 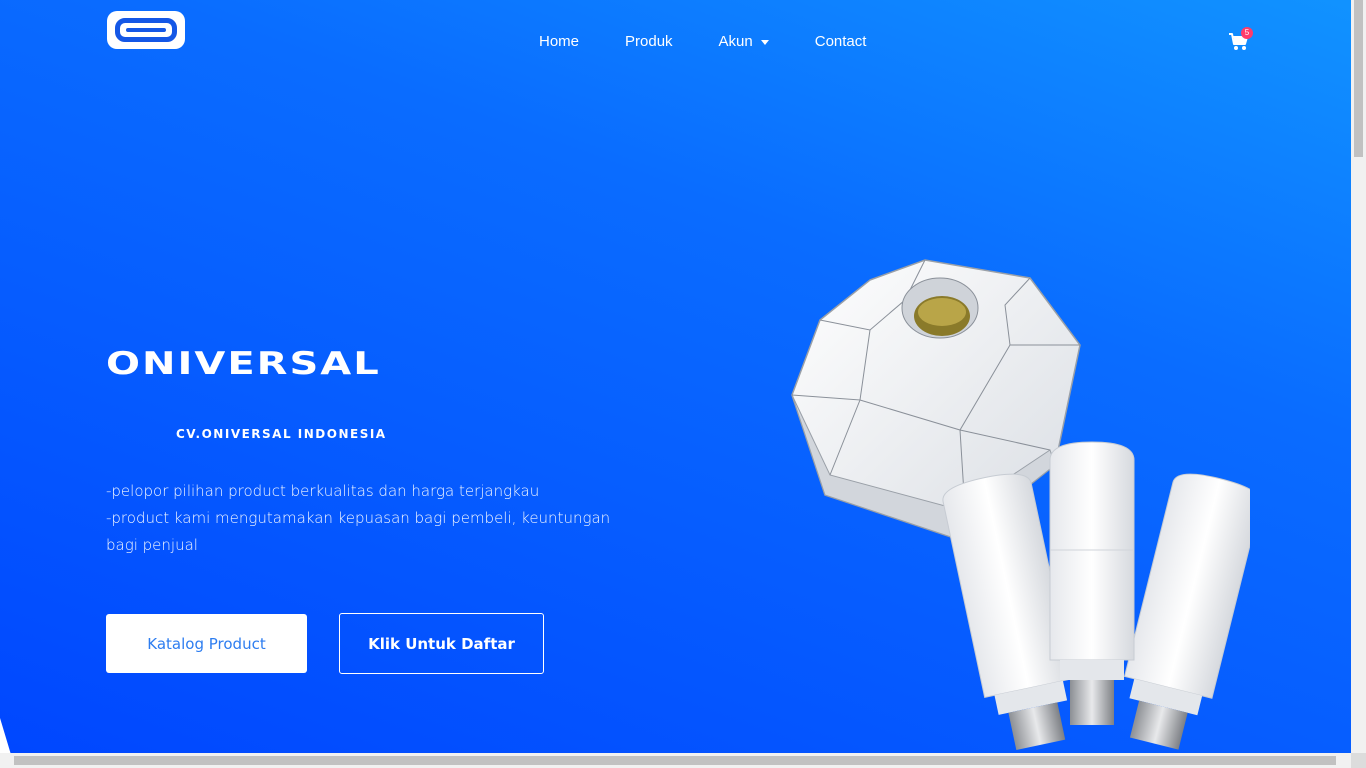 What do you see at coordinates (841, 42) in the screenshot?
I see `nav-contact: Contact` at bounding box center [841, 42].